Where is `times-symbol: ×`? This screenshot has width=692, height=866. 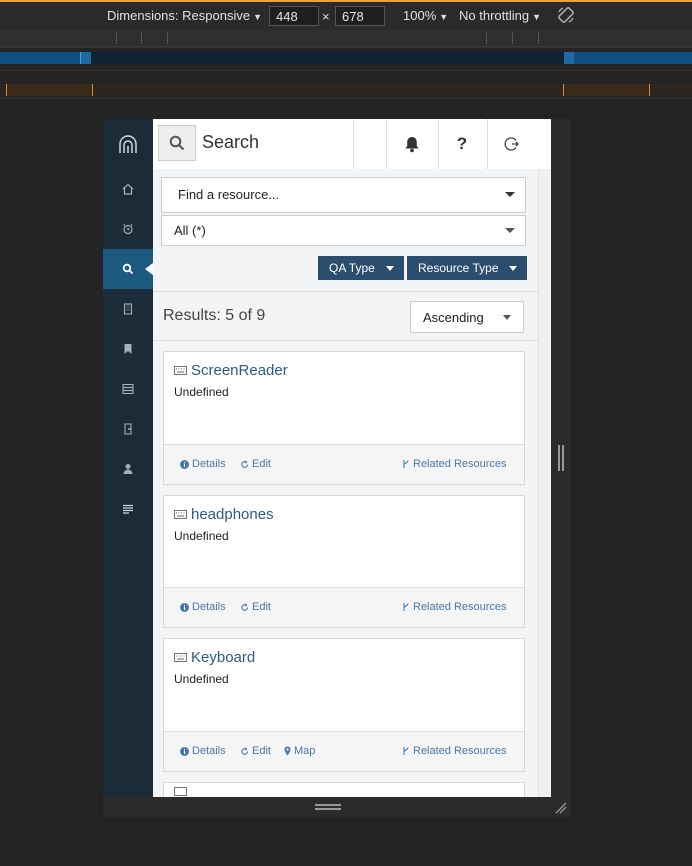 times-symbol: × is located at coordinates (326, 16).